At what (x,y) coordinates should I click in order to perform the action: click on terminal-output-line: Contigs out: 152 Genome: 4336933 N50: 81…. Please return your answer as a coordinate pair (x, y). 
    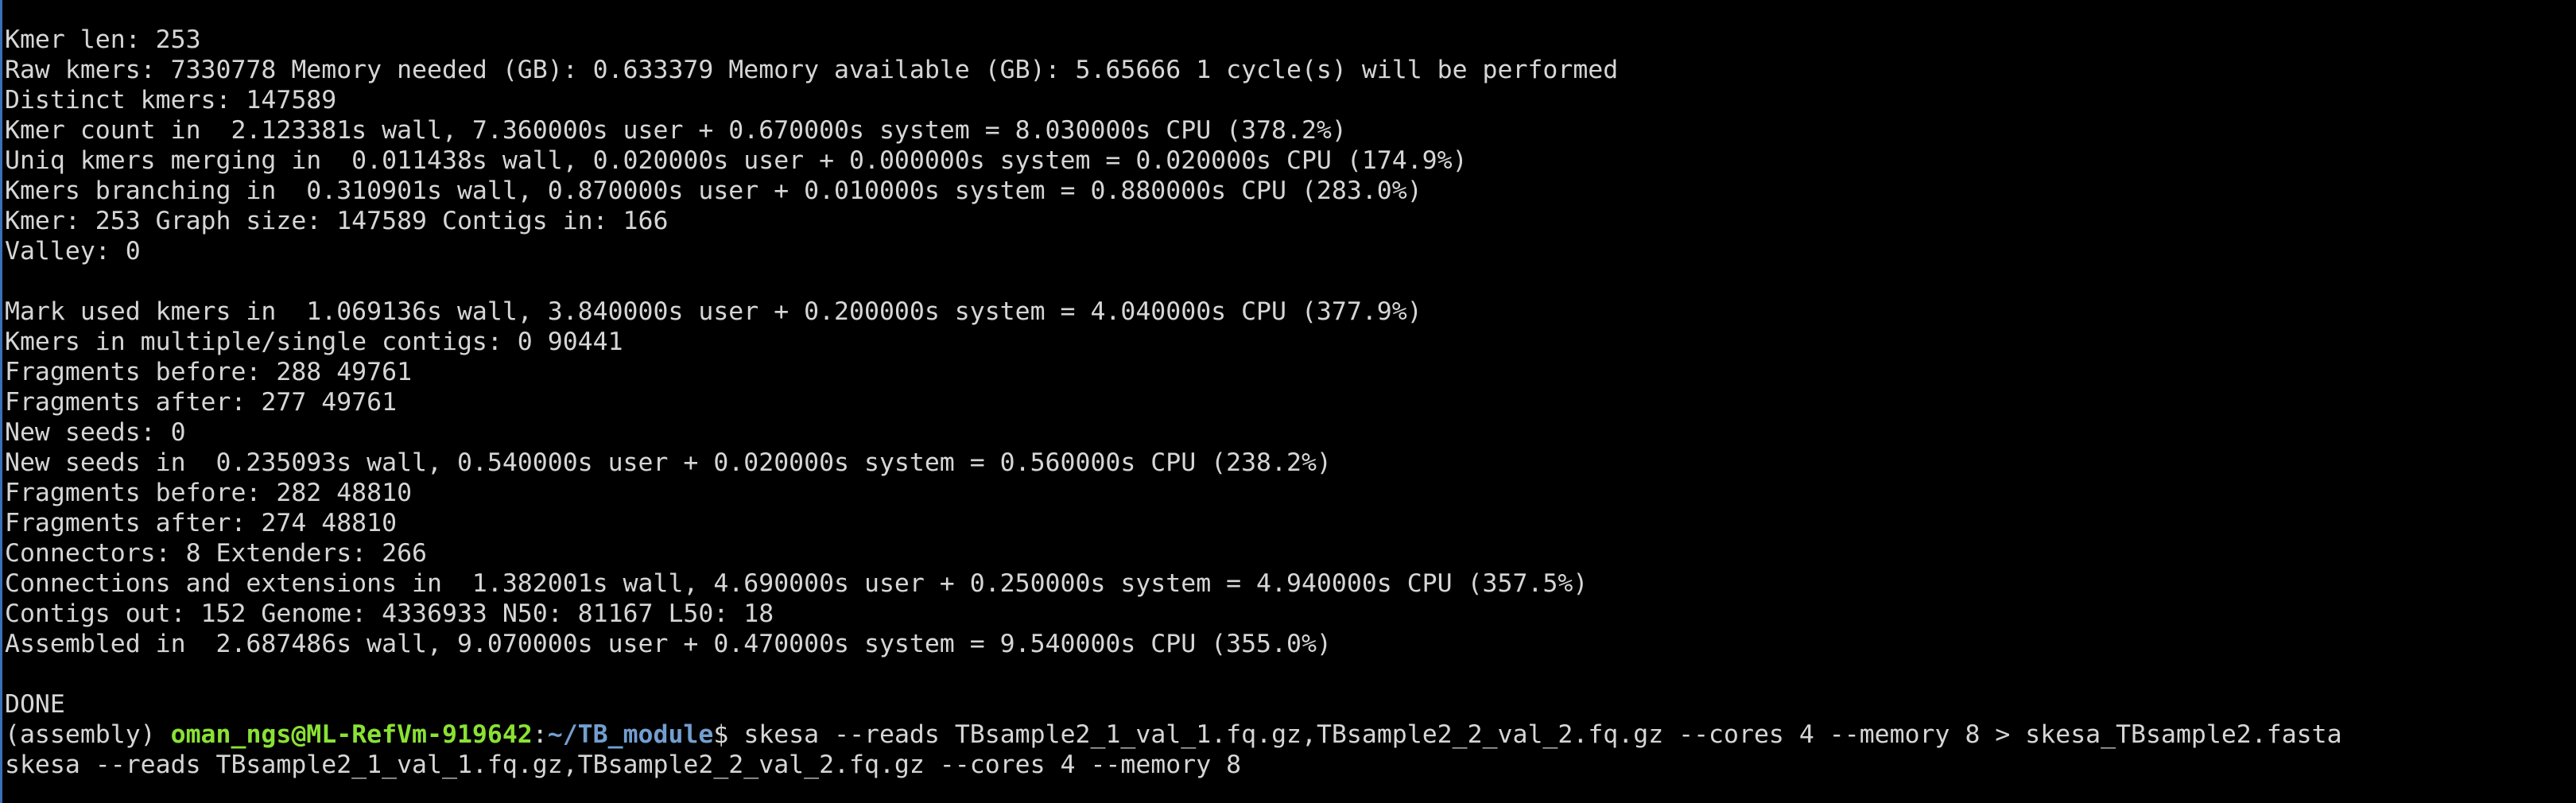
    Looking at the image, I should click on (390, 613).